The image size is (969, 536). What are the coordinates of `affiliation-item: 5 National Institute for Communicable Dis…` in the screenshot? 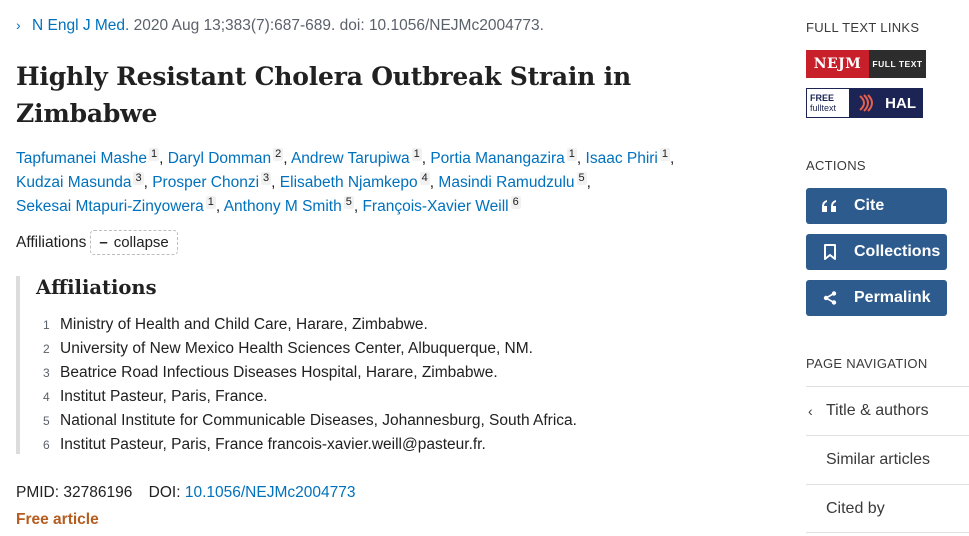 It's located at (376, 421).